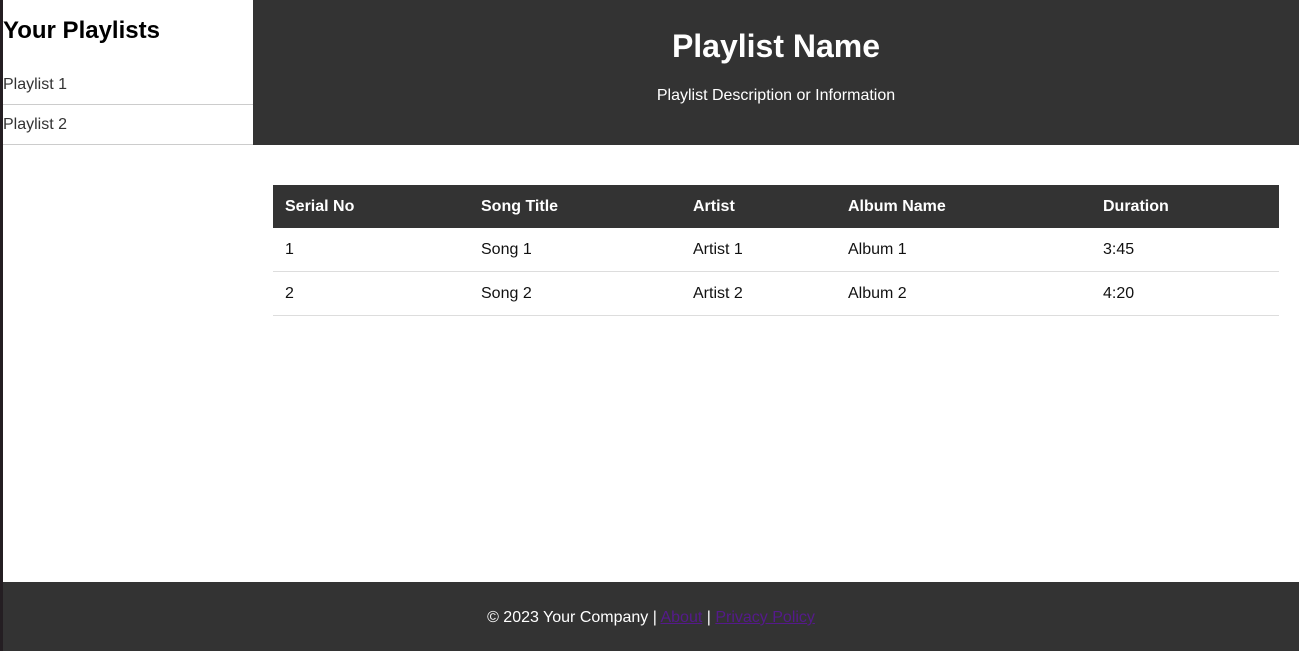 This screenshot has height=651, width=1299. I want to click on column-header-song-title: Song Title, so click(575, 206).